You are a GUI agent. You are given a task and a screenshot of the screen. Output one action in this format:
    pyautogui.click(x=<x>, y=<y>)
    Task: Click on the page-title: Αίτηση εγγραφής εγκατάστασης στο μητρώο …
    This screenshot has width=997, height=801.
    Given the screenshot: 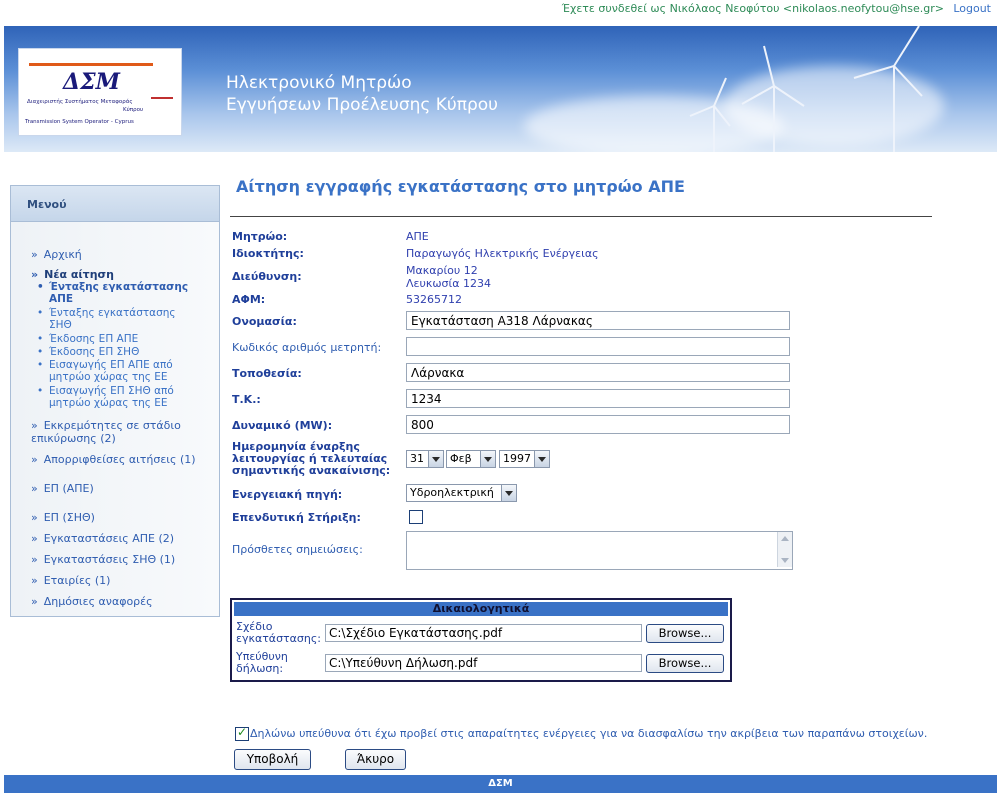 What is the action you would take?
    pyautogui.click(x=460, y=186)
    